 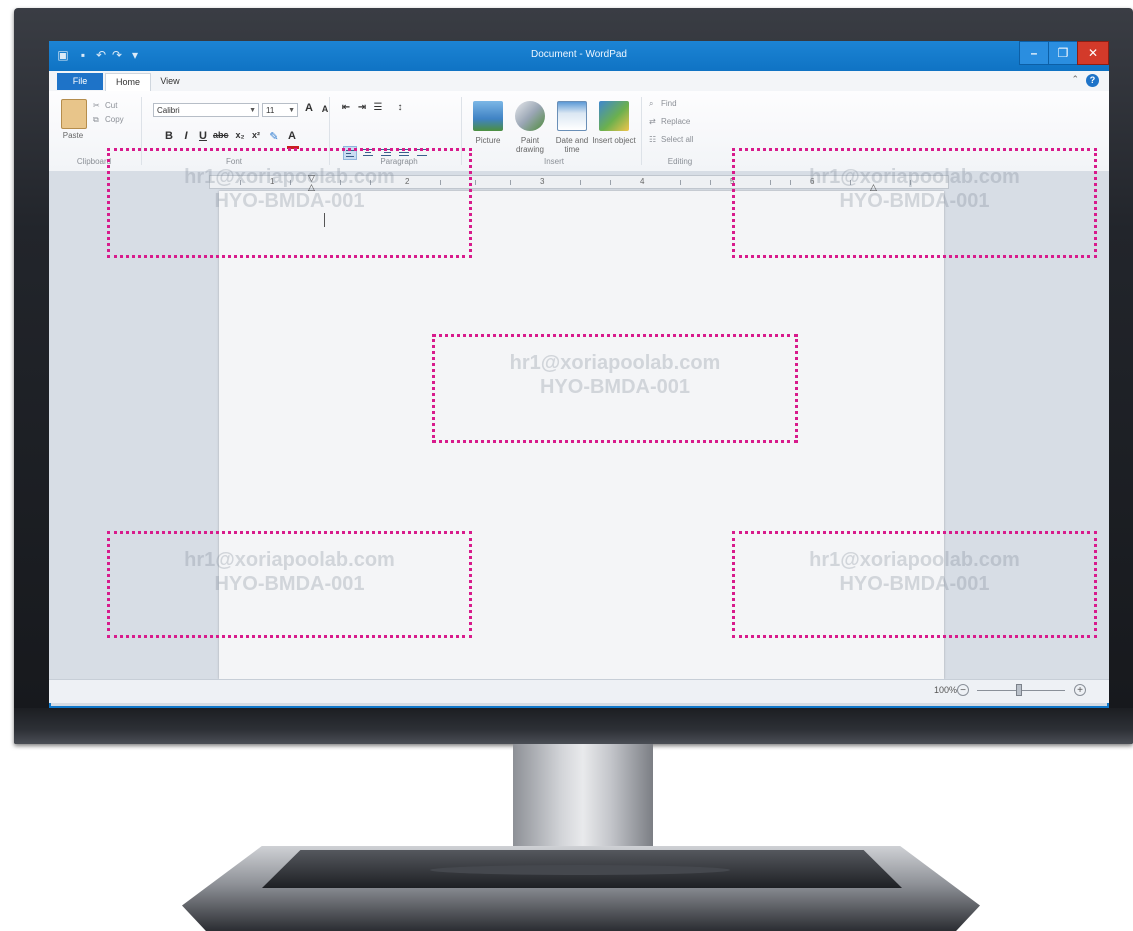 What do you see at coordinates (400, 107) in the screenshot?
I see `line-spacing-icon: ↕` at bounding box center [400, 107].